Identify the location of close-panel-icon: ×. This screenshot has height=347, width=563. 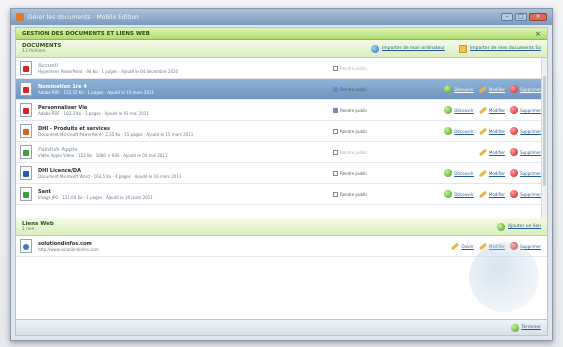
(538, 34).